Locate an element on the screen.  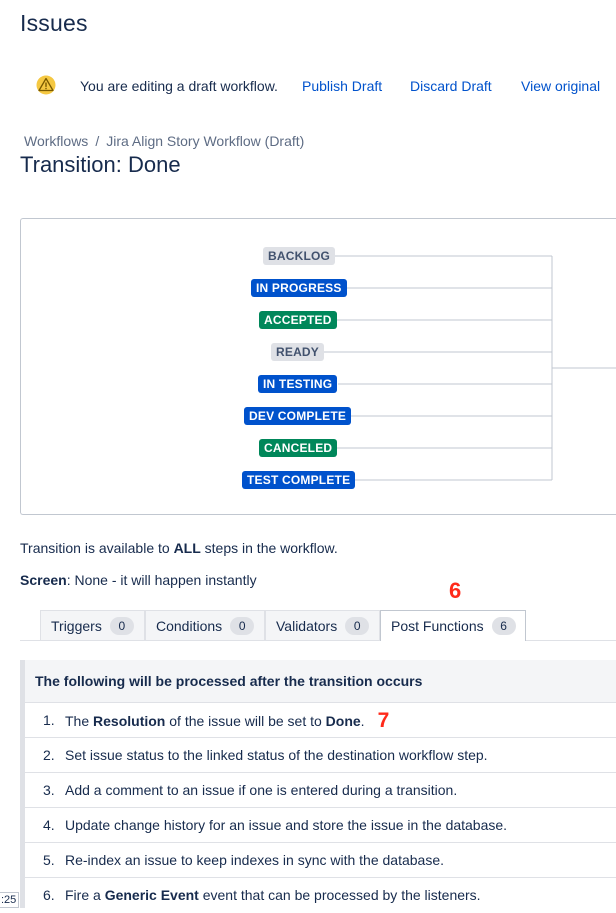
availability-suffix: steps in the workflow. is located at coordinates (269, 548).